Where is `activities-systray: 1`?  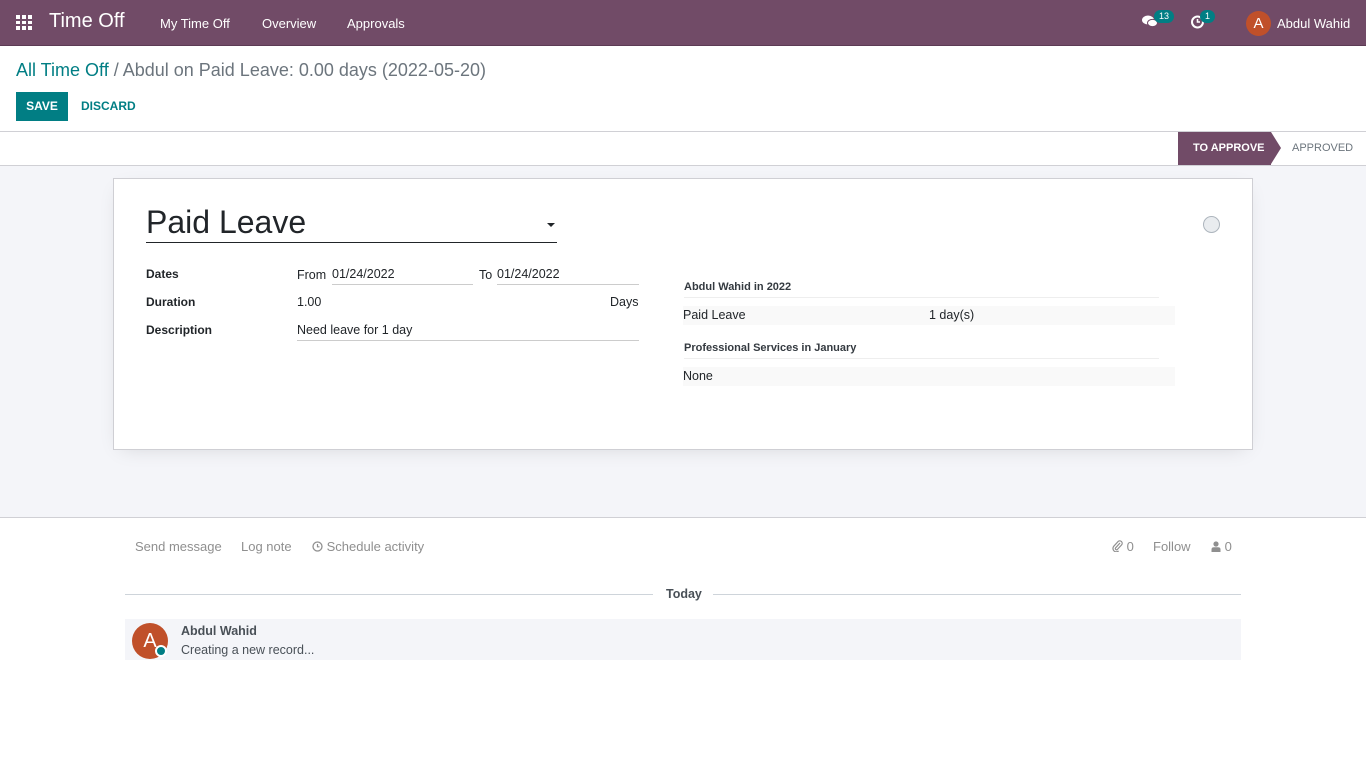
activities-systray: 1 is located at coordinates (1203, 21).